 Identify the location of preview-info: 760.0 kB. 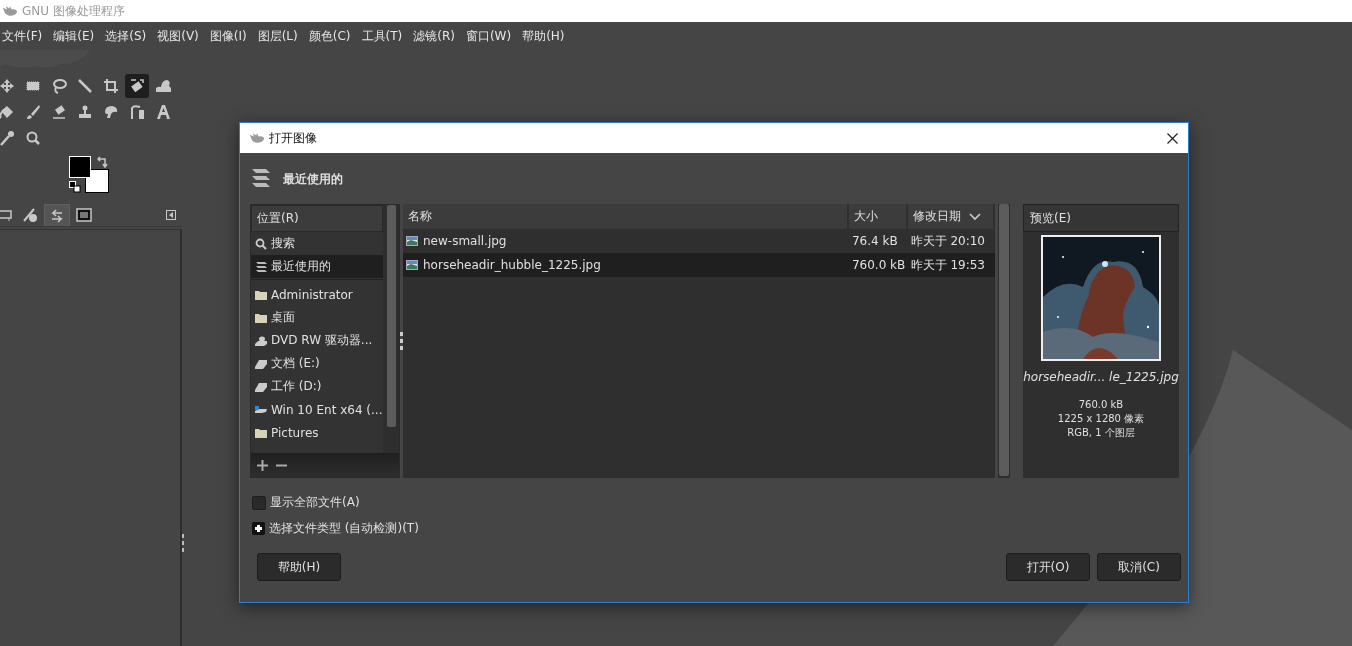
(1101, 405).